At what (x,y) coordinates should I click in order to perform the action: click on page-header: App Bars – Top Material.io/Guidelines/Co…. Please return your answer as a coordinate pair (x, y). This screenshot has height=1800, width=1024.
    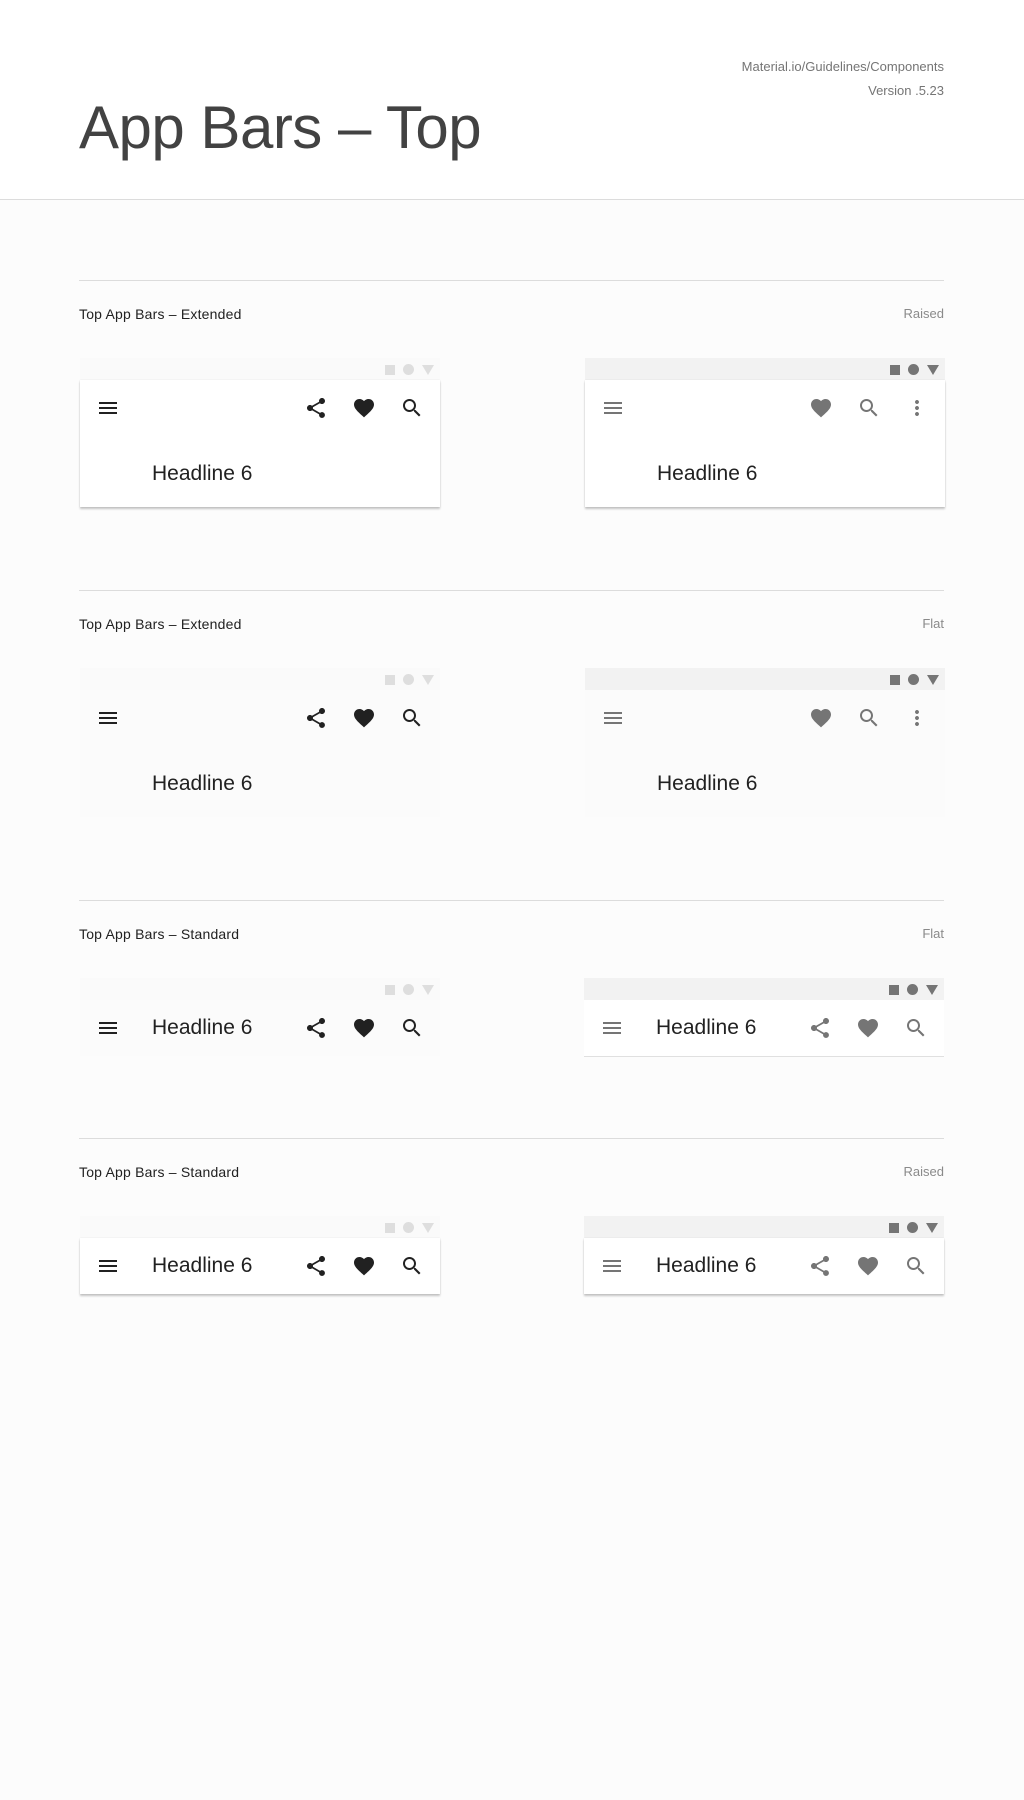
    Looking at the image, I should click on (512, 100).